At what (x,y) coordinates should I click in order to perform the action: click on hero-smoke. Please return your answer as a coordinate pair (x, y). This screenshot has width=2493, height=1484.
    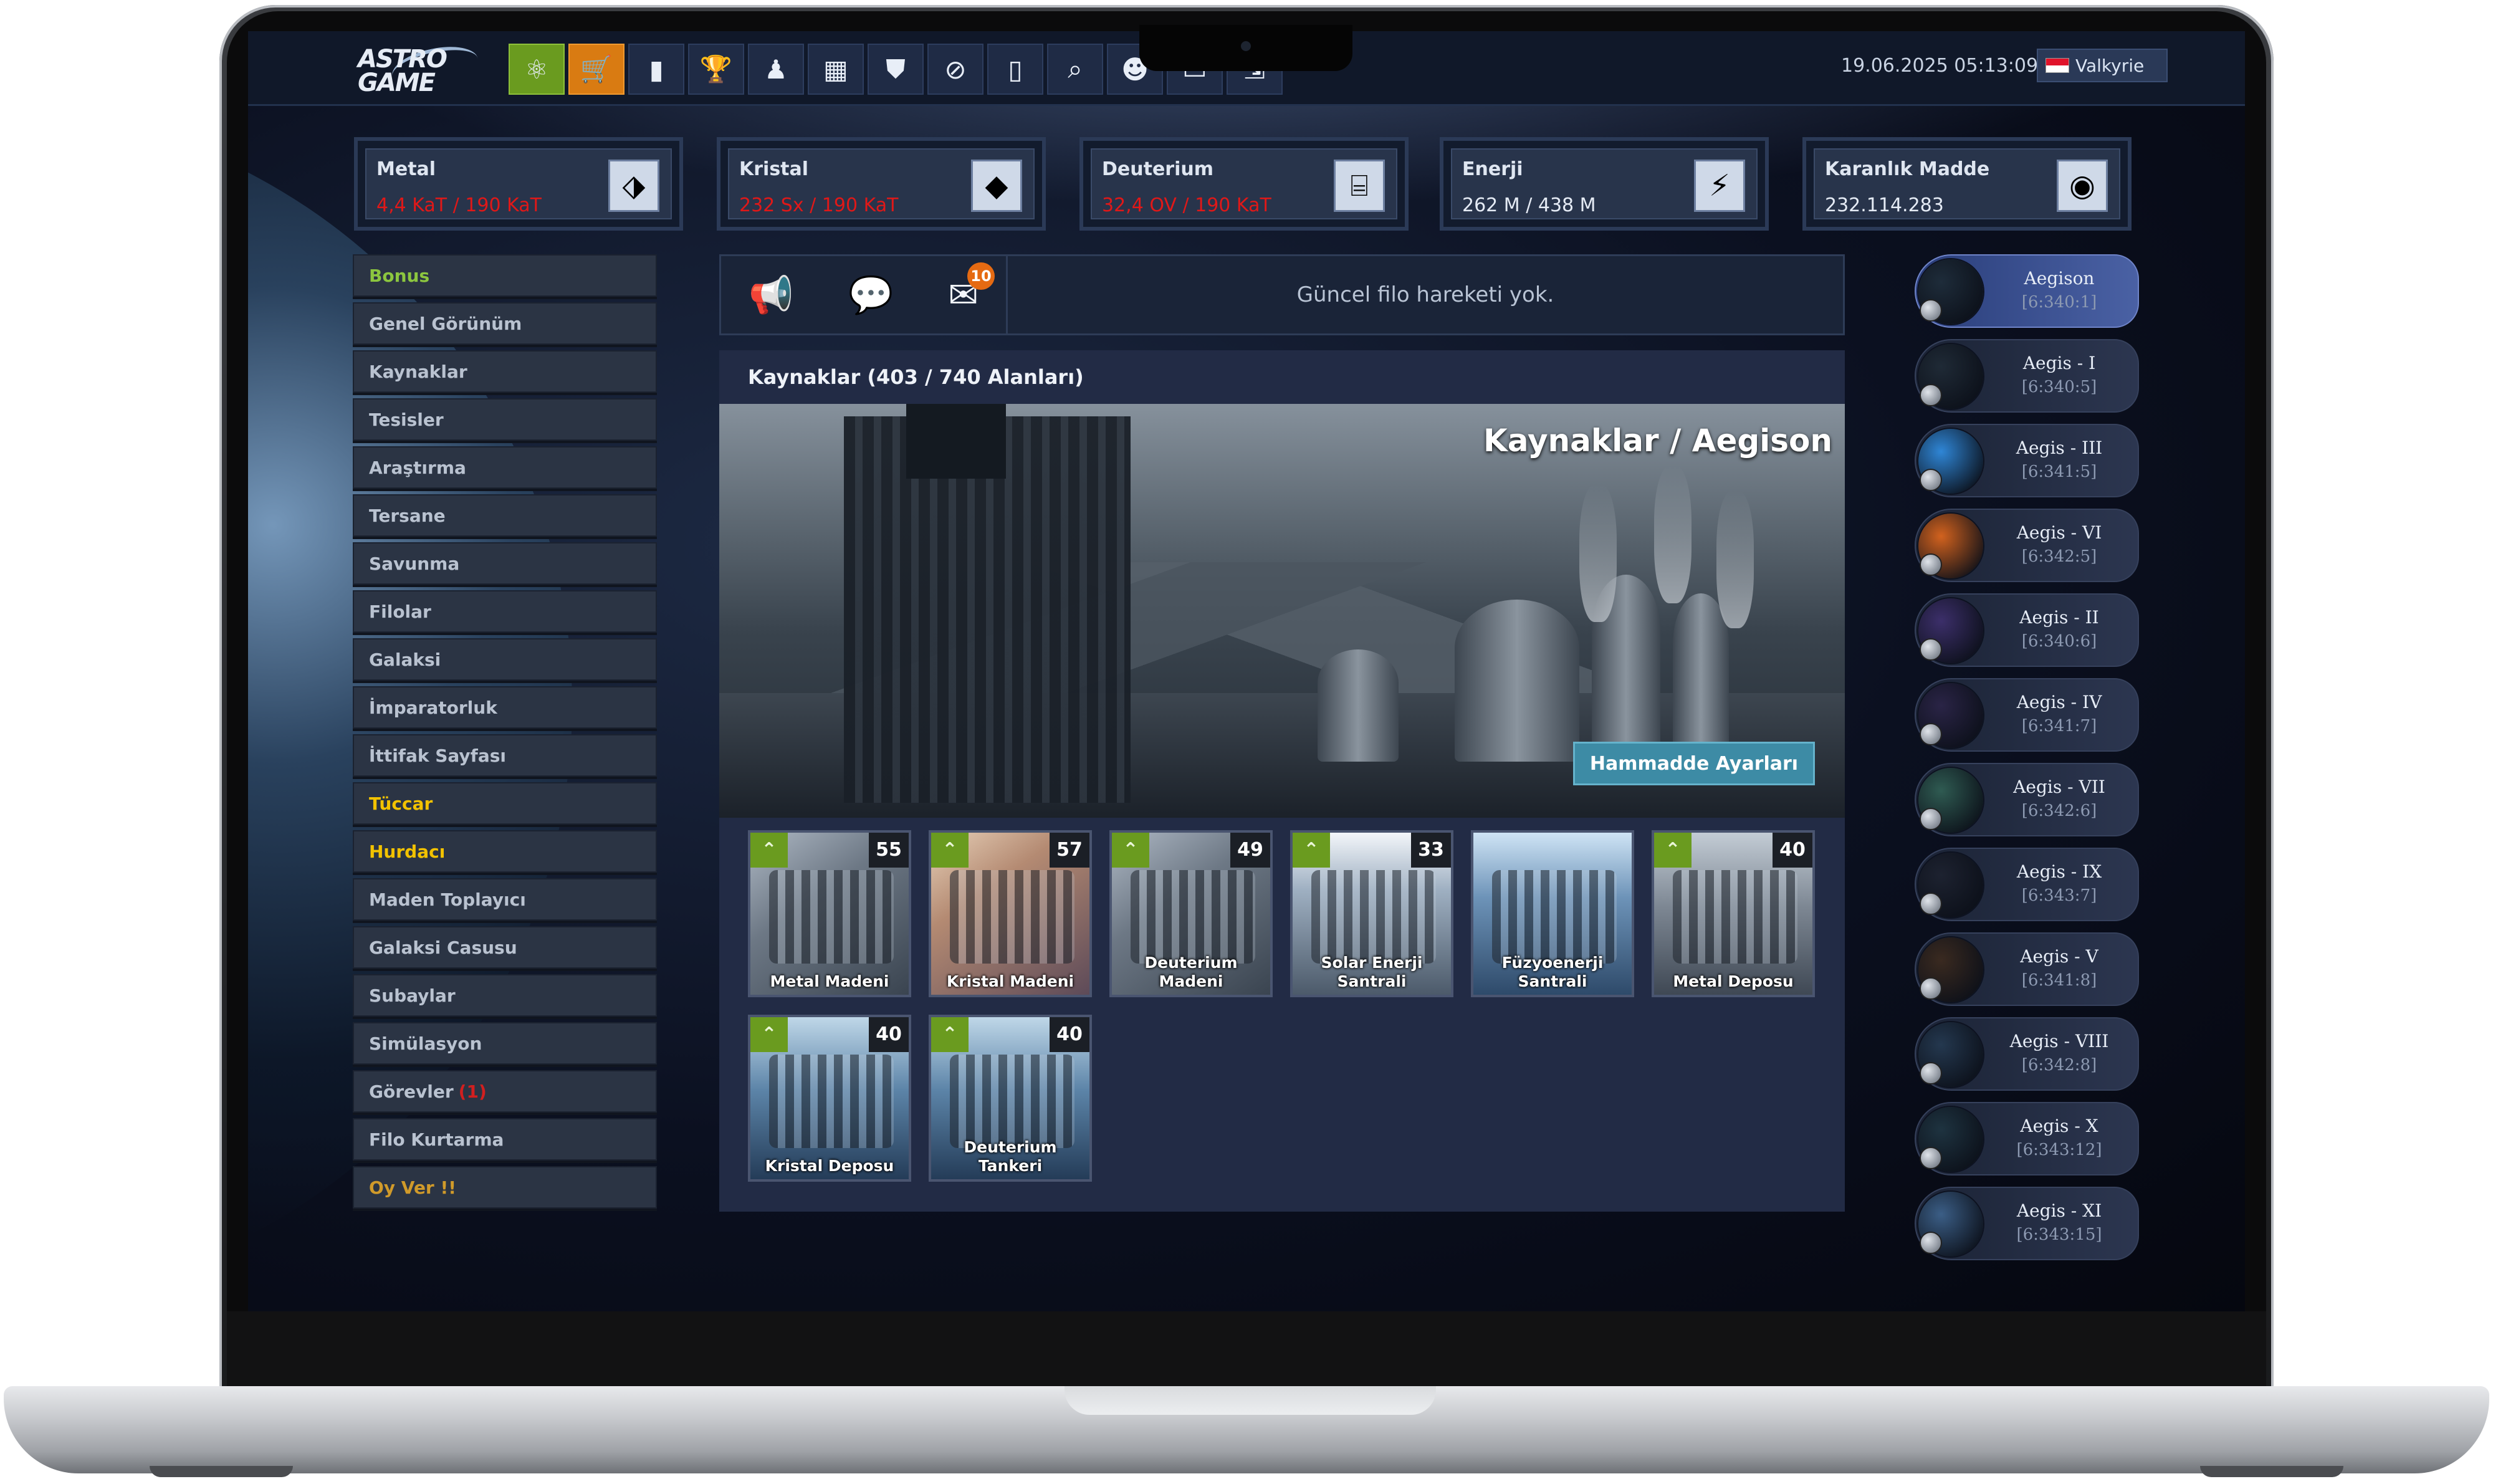
    Looking at the image, I should click on (1673, 534).